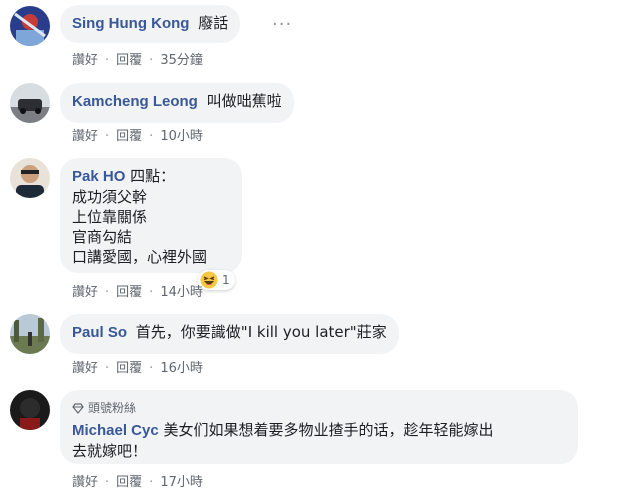  Describe the element at coordinates (226, 280) in the screenshot. I see `reaction-count: 1` at that location.